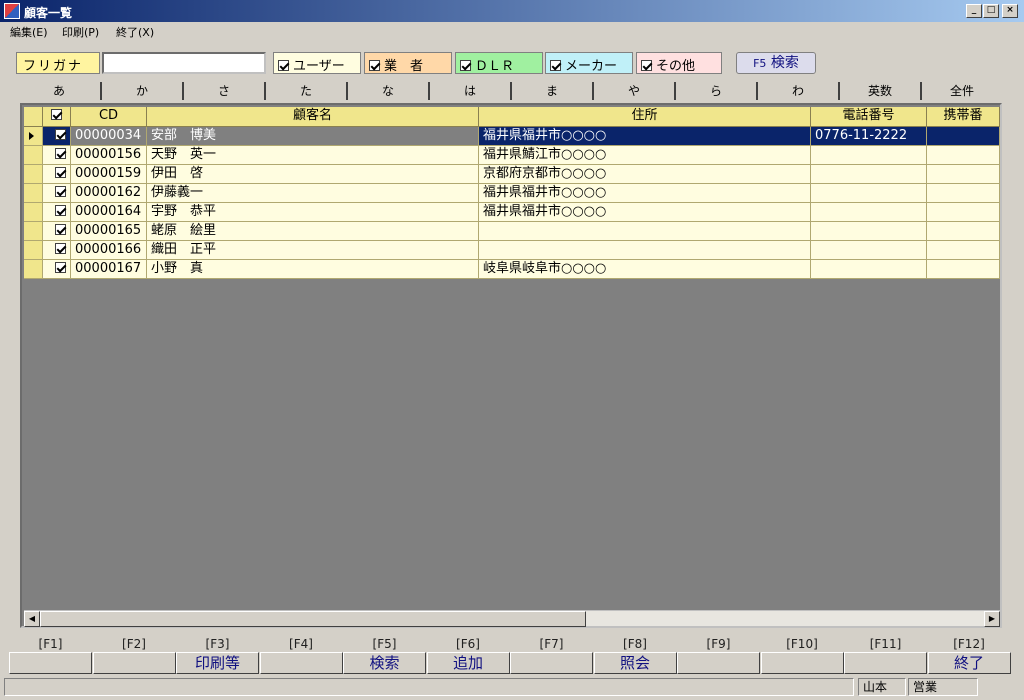 Image resolution: width=1024 pixels, height=700 pixels. I want to click on fkey-button-6: 追加, so click(468, 663).